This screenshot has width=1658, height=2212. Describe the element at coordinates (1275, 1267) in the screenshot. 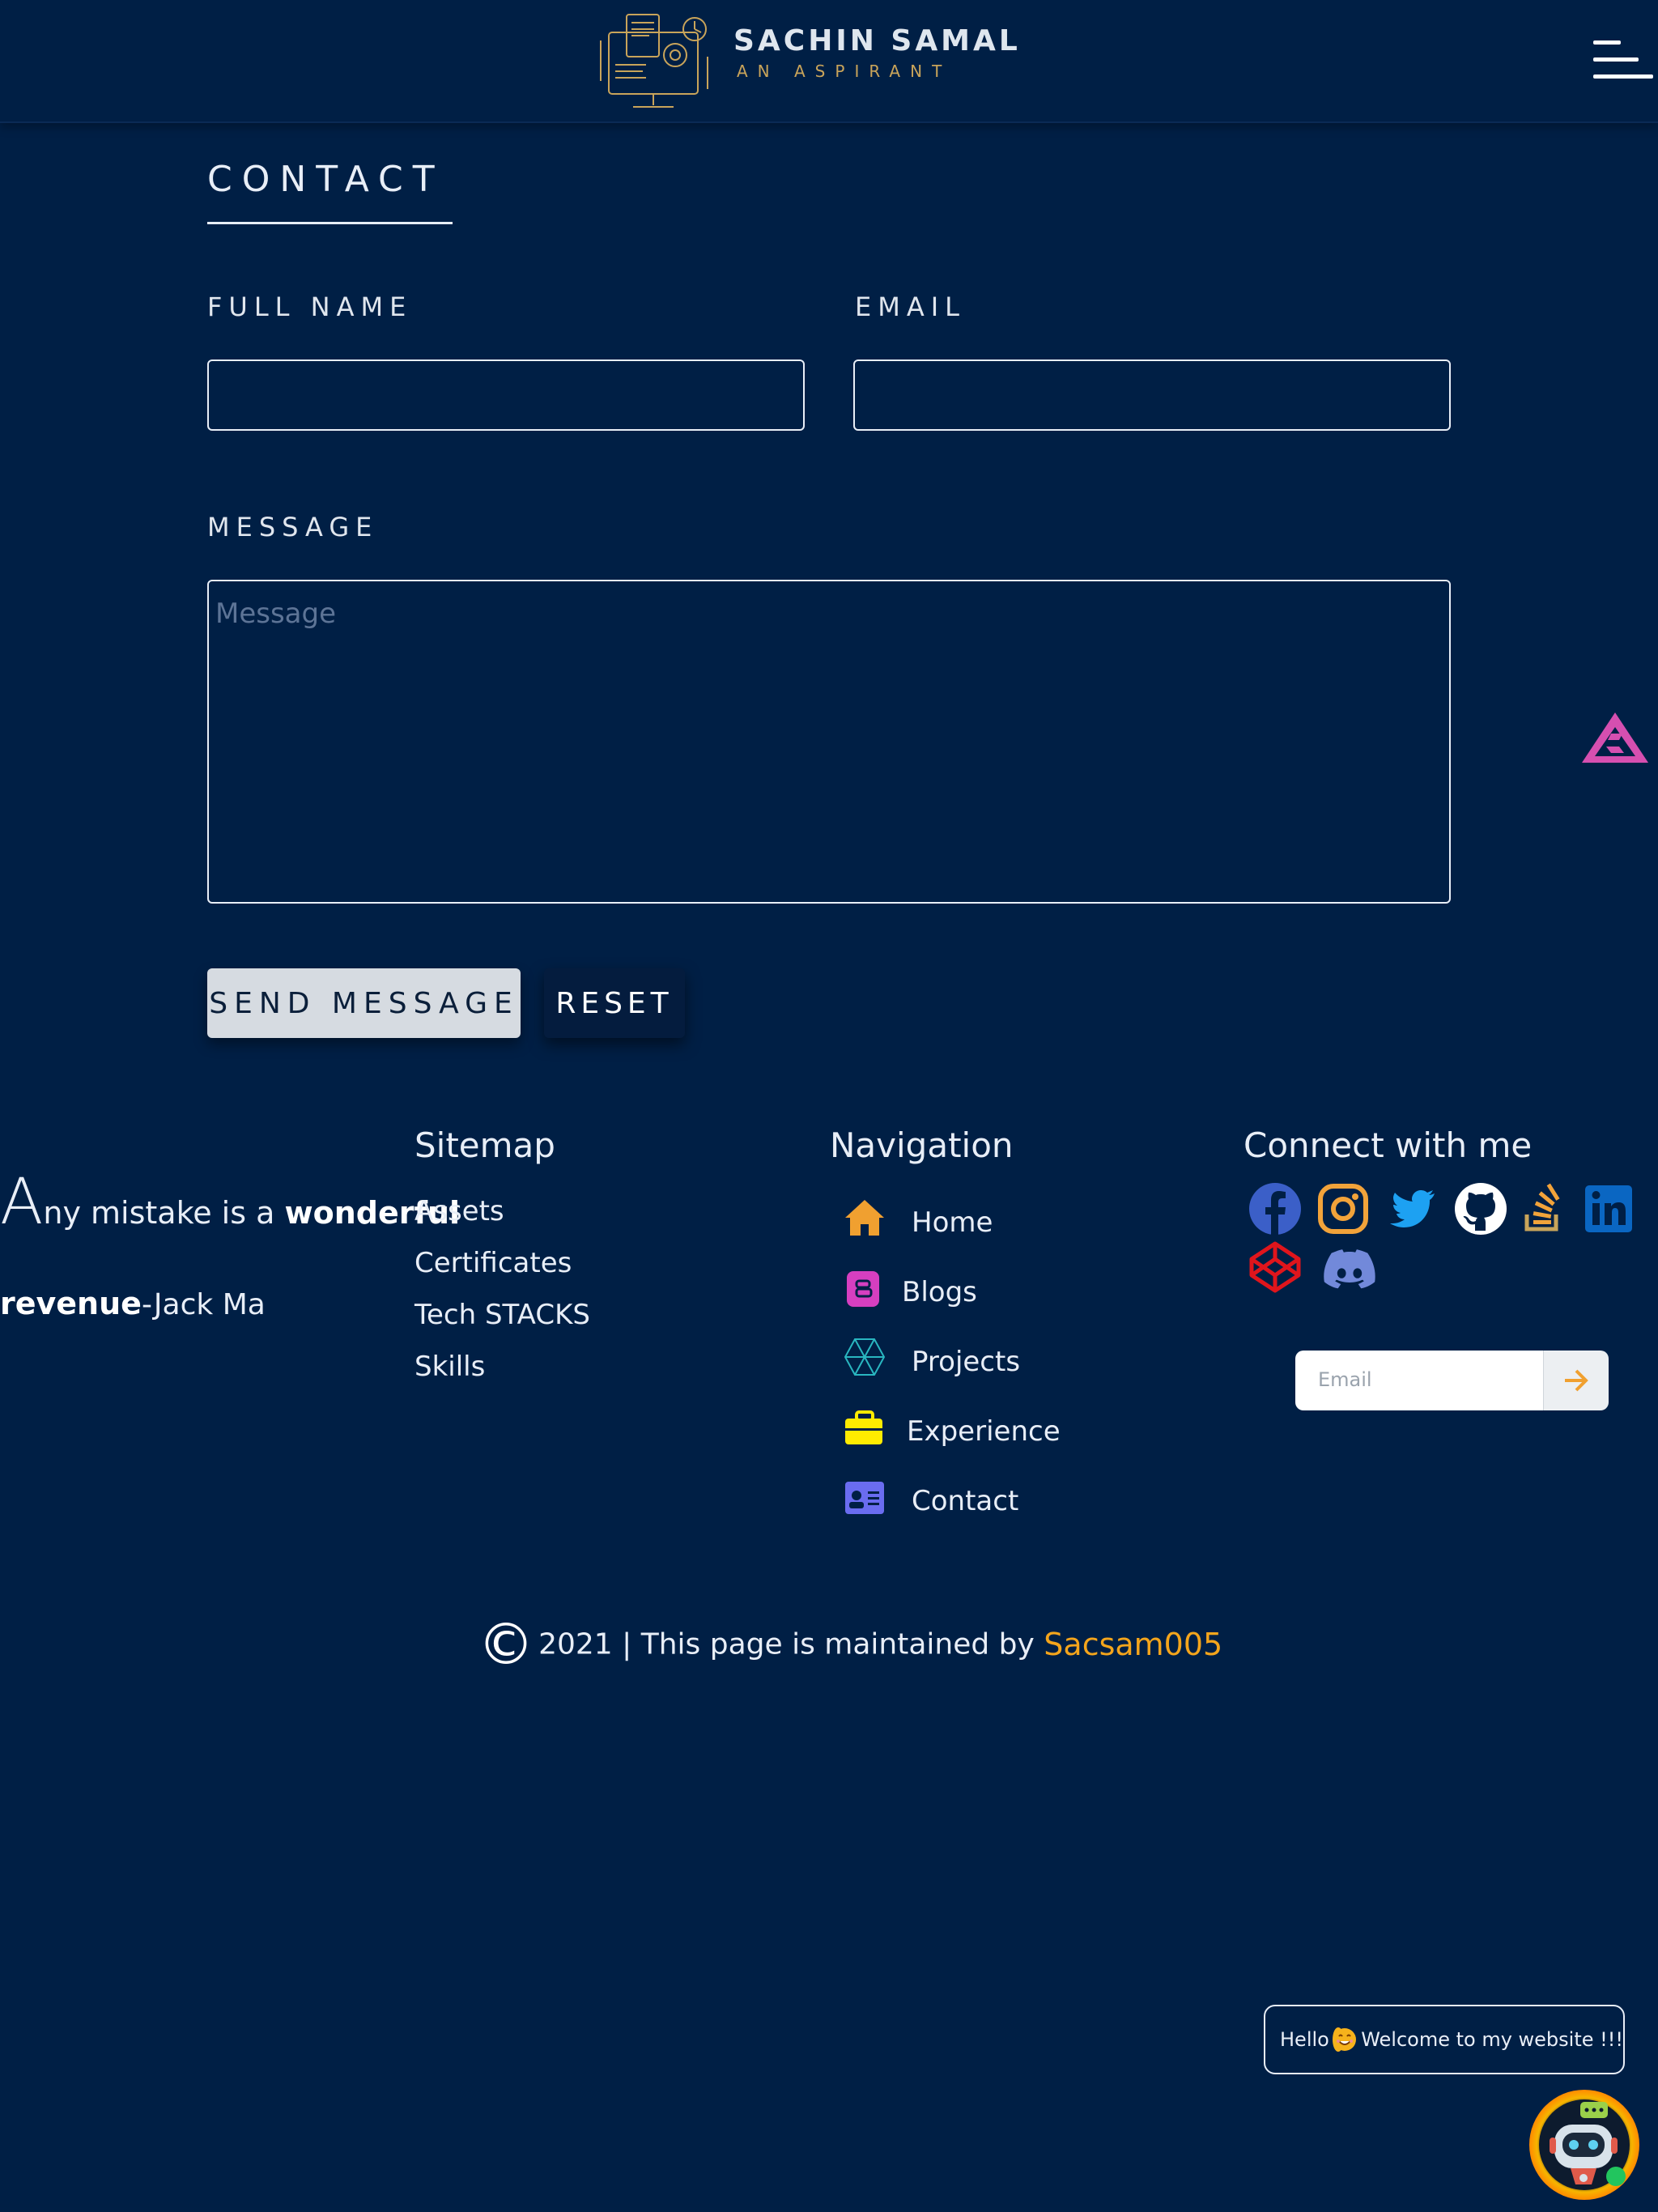

I see `codepen-icon` at that location.